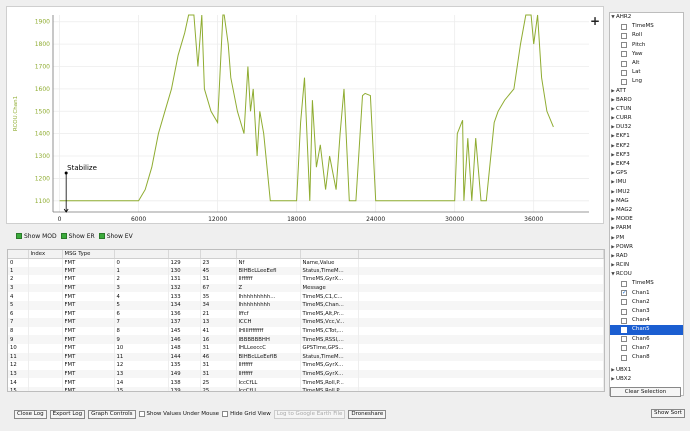  Describe the element at coordinates (30, 414) in the screenshot. I see `close-log-button: Close Log` at that location.